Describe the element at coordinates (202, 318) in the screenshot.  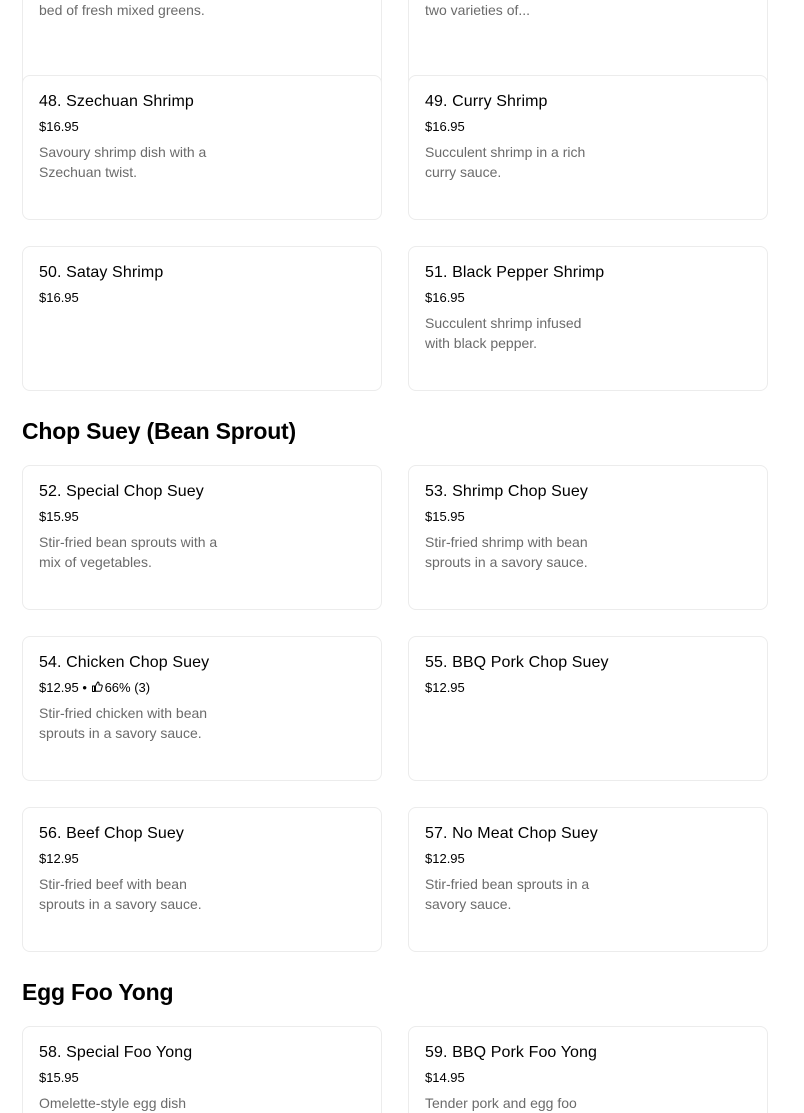
I see `menu-item-card: 50. Satay Shrimp $16.95` at that location.